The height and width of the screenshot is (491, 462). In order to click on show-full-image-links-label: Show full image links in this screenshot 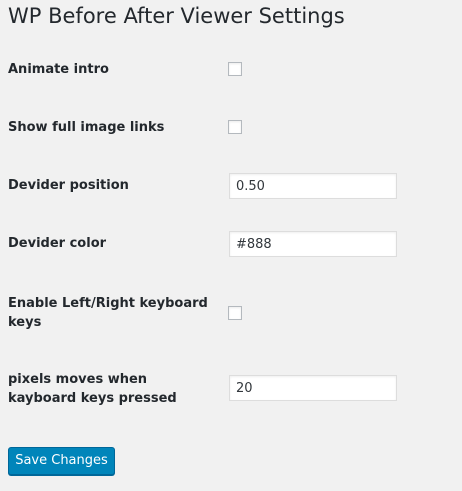, I will do `click(86, 127)`.